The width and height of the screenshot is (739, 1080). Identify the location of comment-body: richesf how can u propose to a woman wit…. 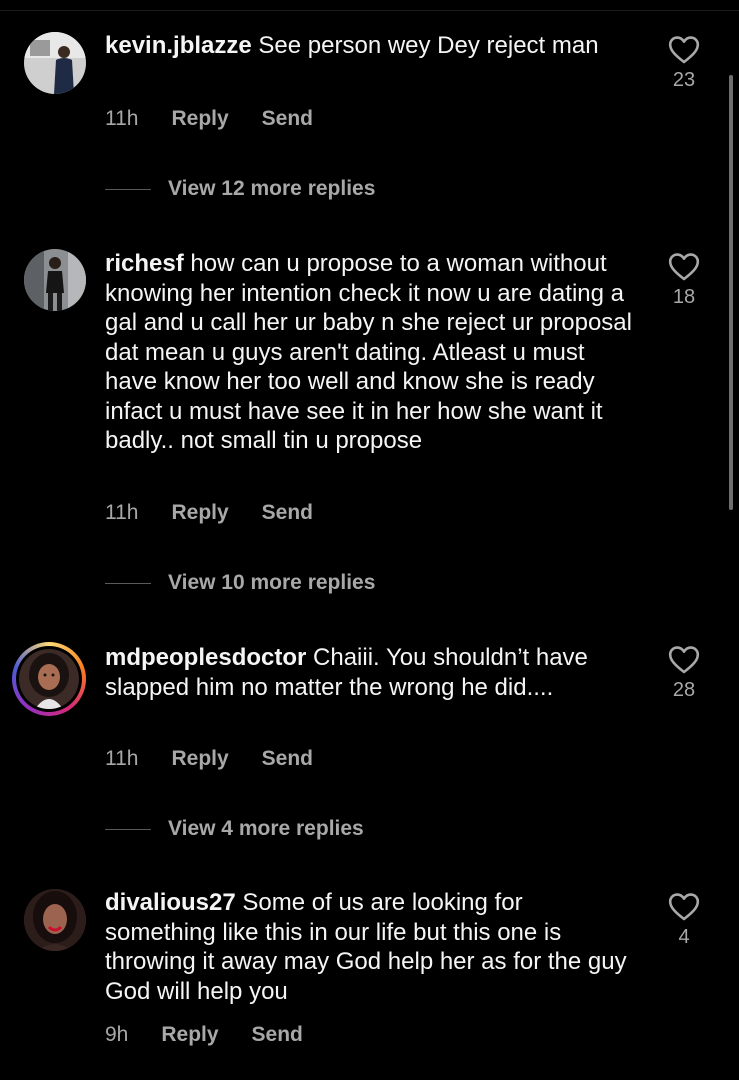
(370, 352).